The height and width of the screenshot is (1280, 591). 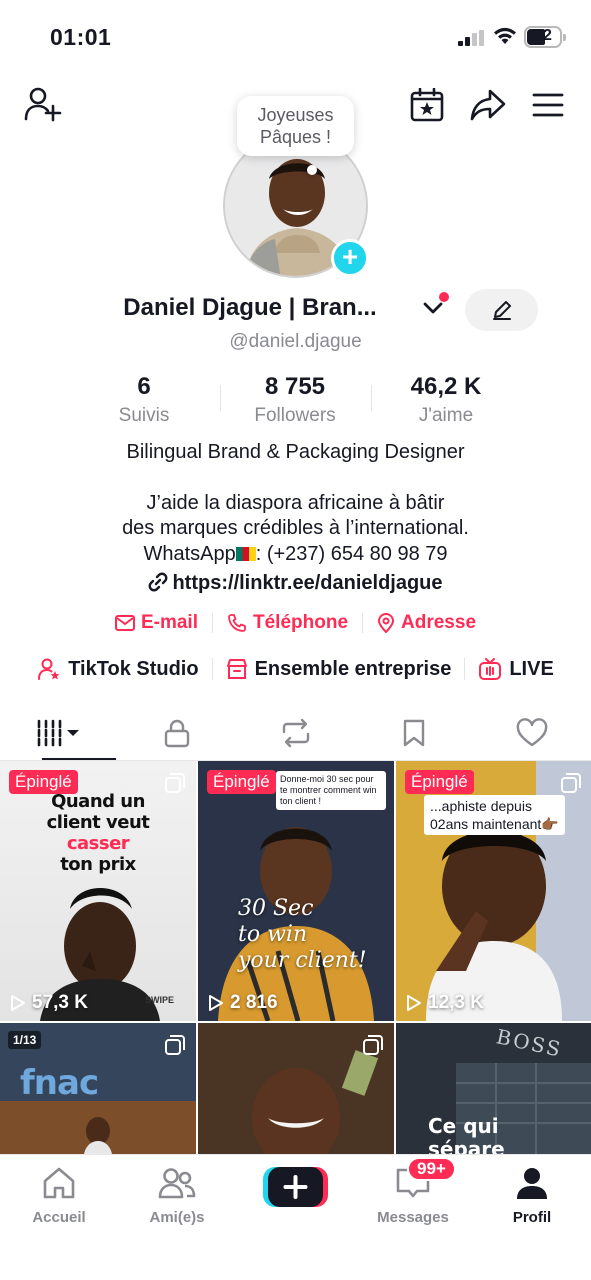 I want to click on video-thumbnail: BOSS Ce qui sépare, so click(x=493, y=1088).